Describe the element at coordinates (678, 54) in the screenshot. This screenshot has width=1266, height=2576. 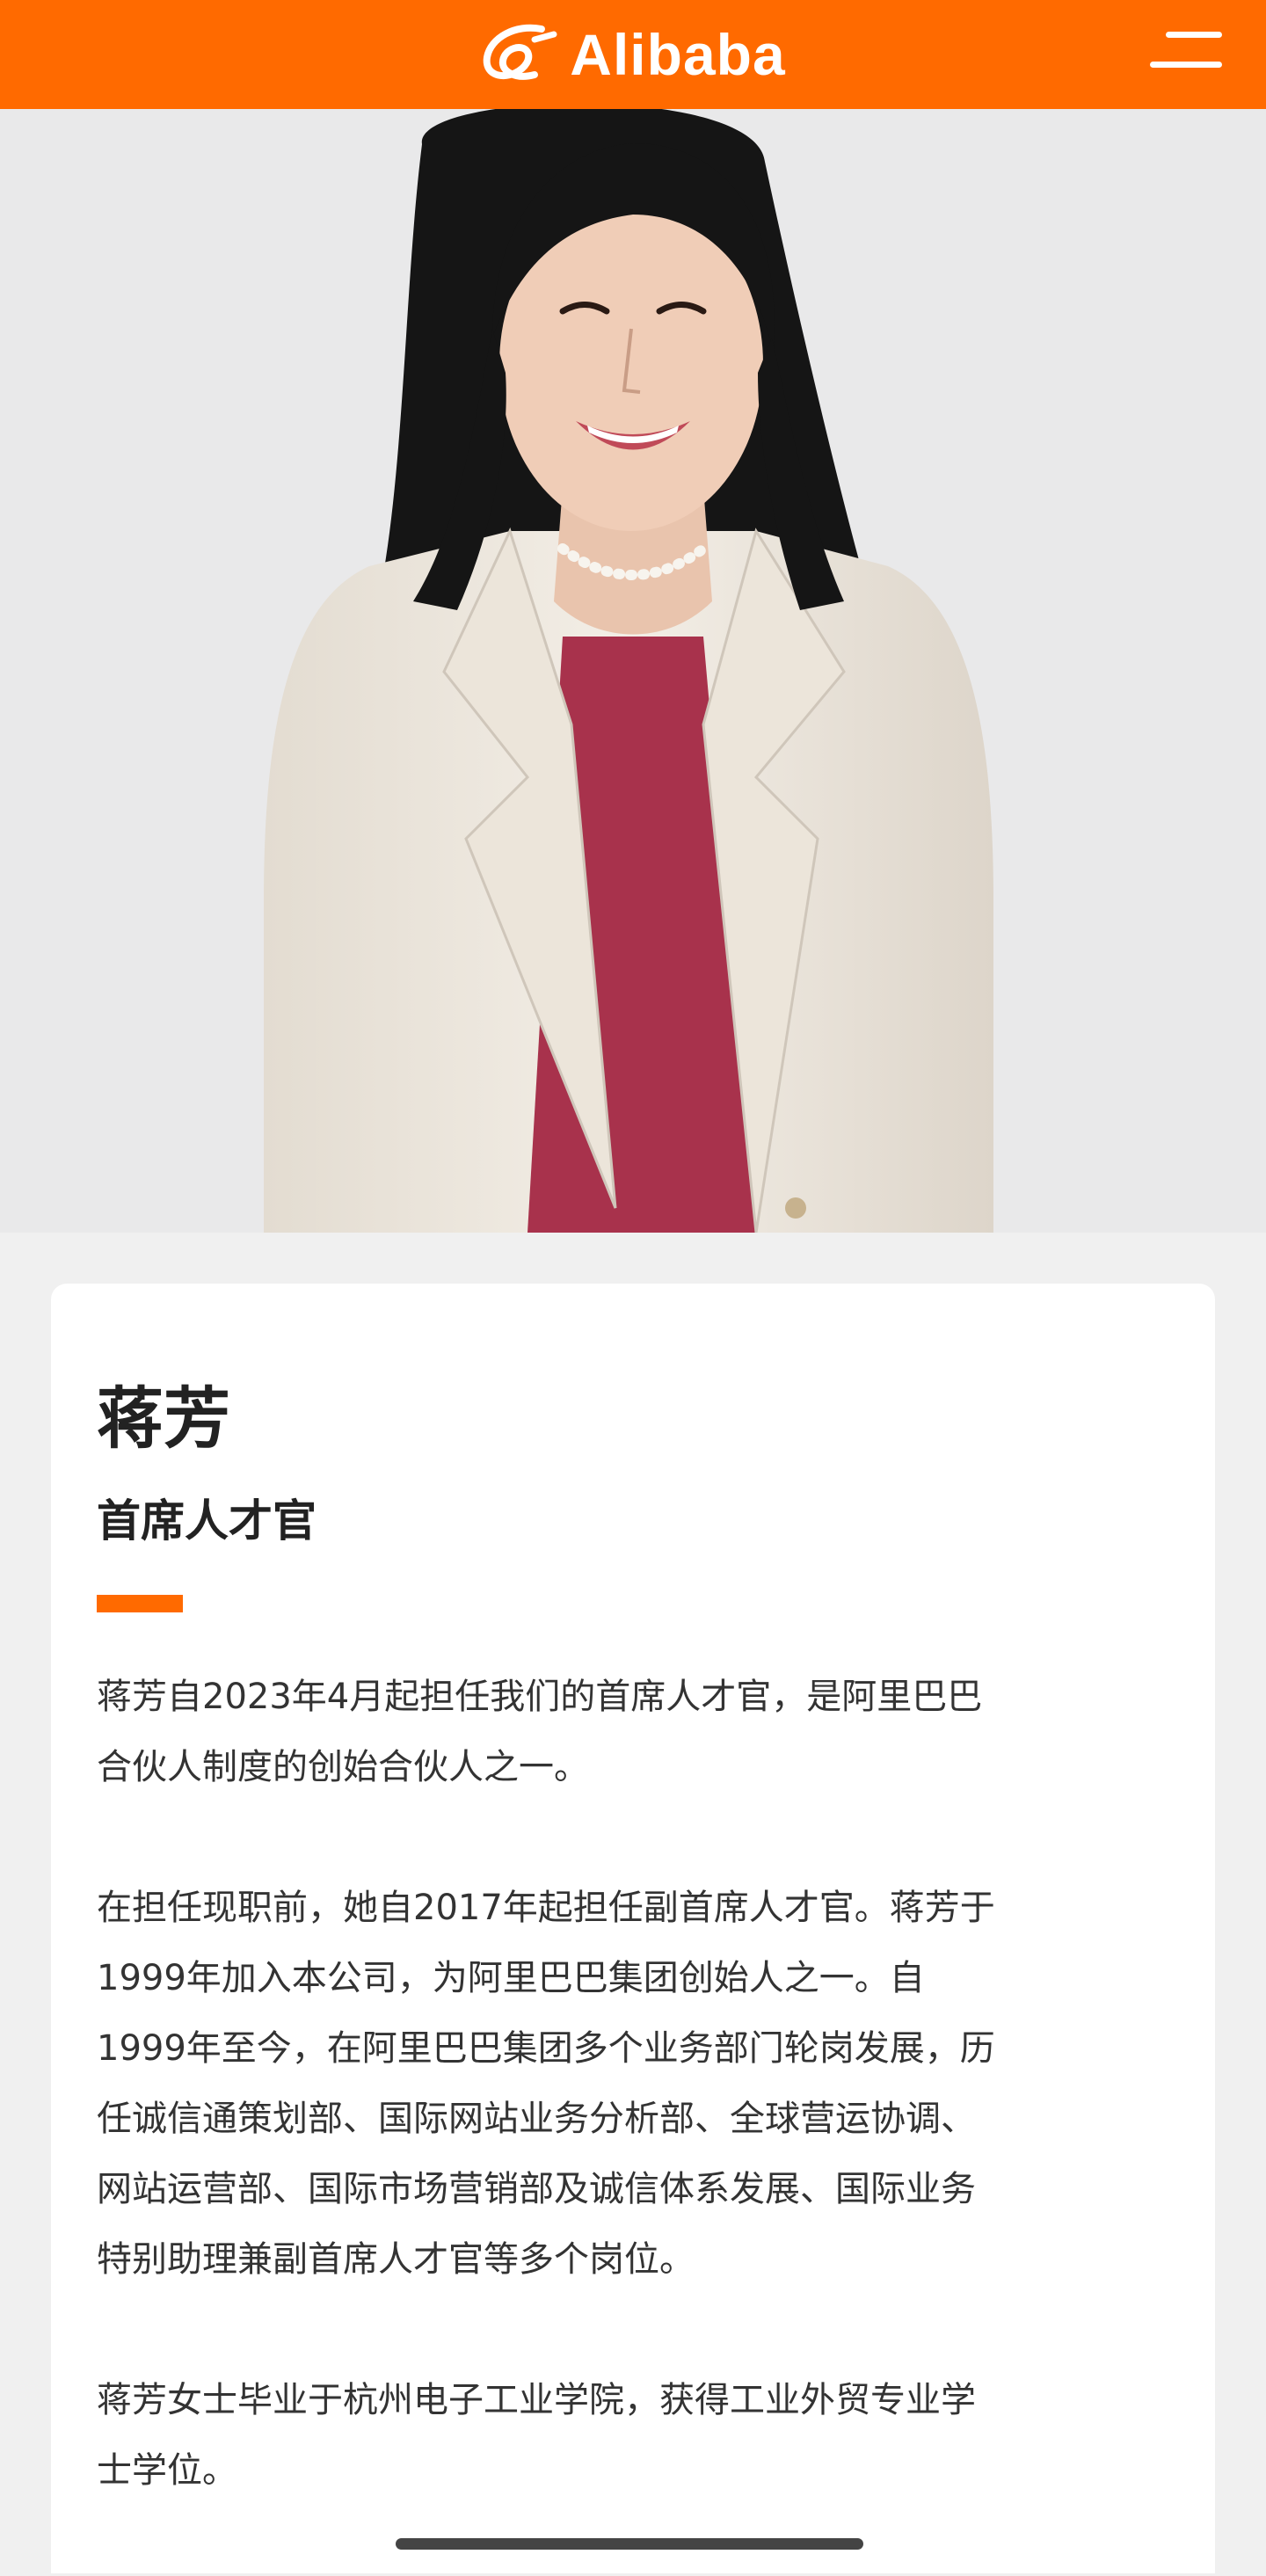
I see `logo-text: Alibaba` at that location.